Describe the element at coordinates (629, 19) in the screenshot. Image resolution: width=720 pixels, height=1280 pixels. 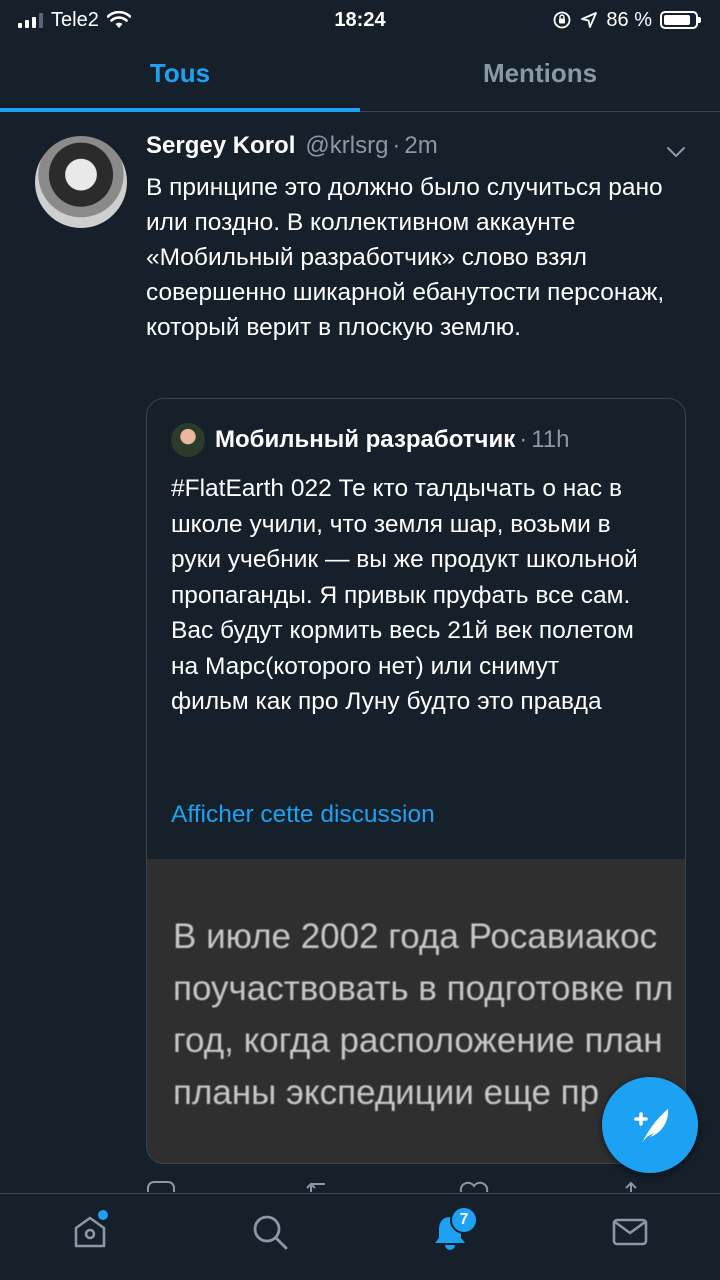
I see `battery-percent: 86 %` at that location.